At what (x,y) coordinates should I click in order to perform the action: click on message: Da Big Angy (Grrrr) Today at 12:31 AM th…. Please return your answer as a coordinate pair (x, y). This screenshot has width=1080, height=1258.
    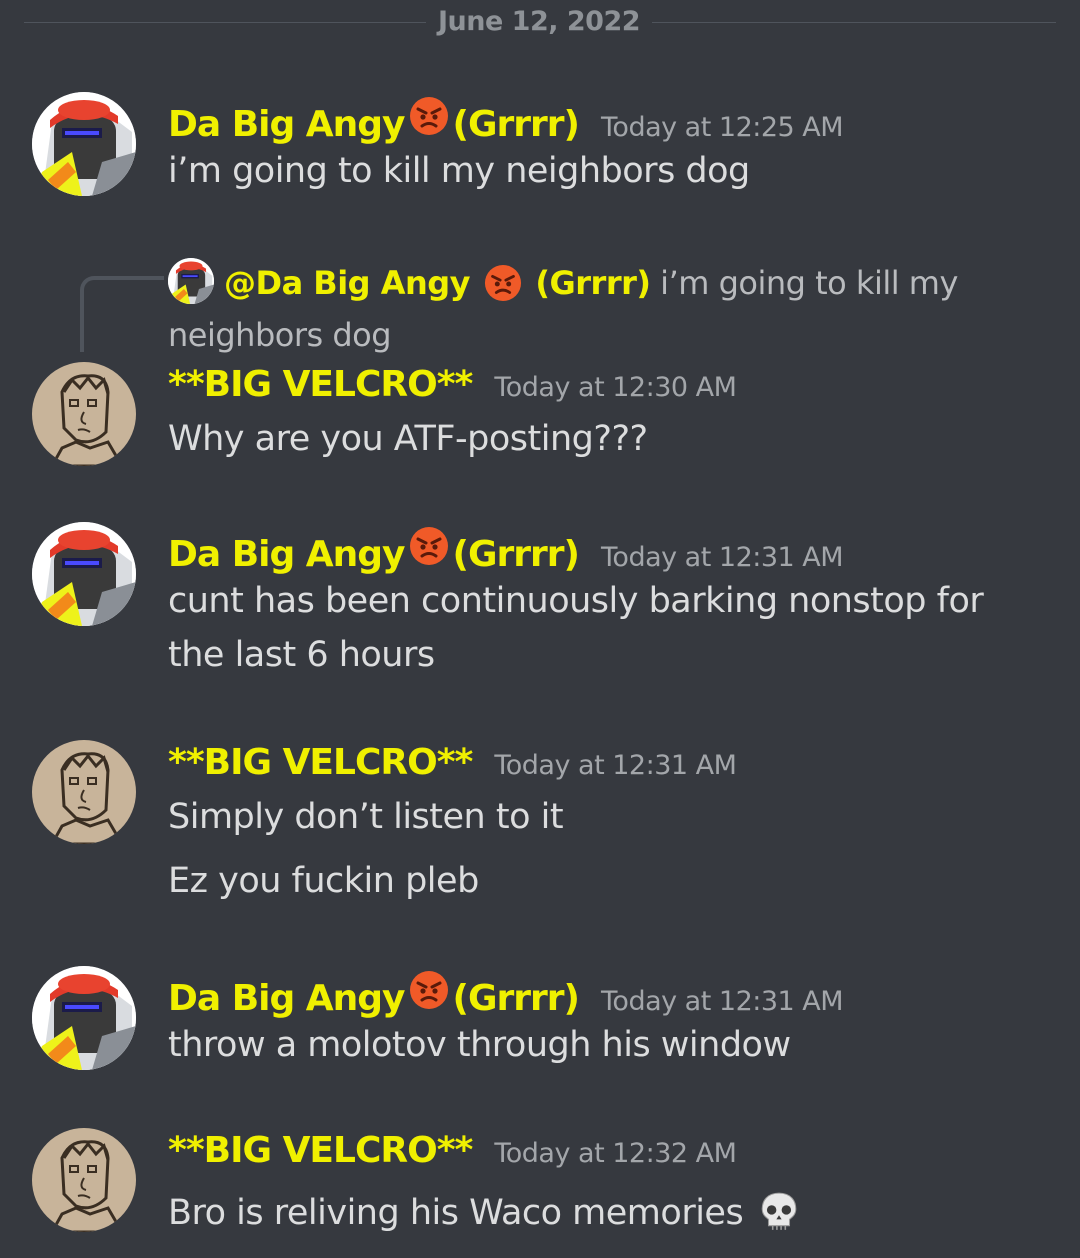
    Looking at the image, I should click on (604, 1021).